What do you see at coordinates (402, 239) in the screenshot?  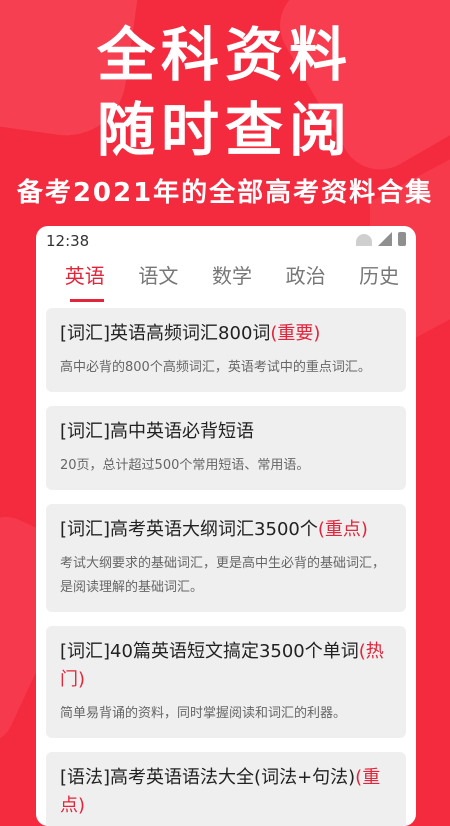 I see `battery-icon` at bounding box center [402, 239].